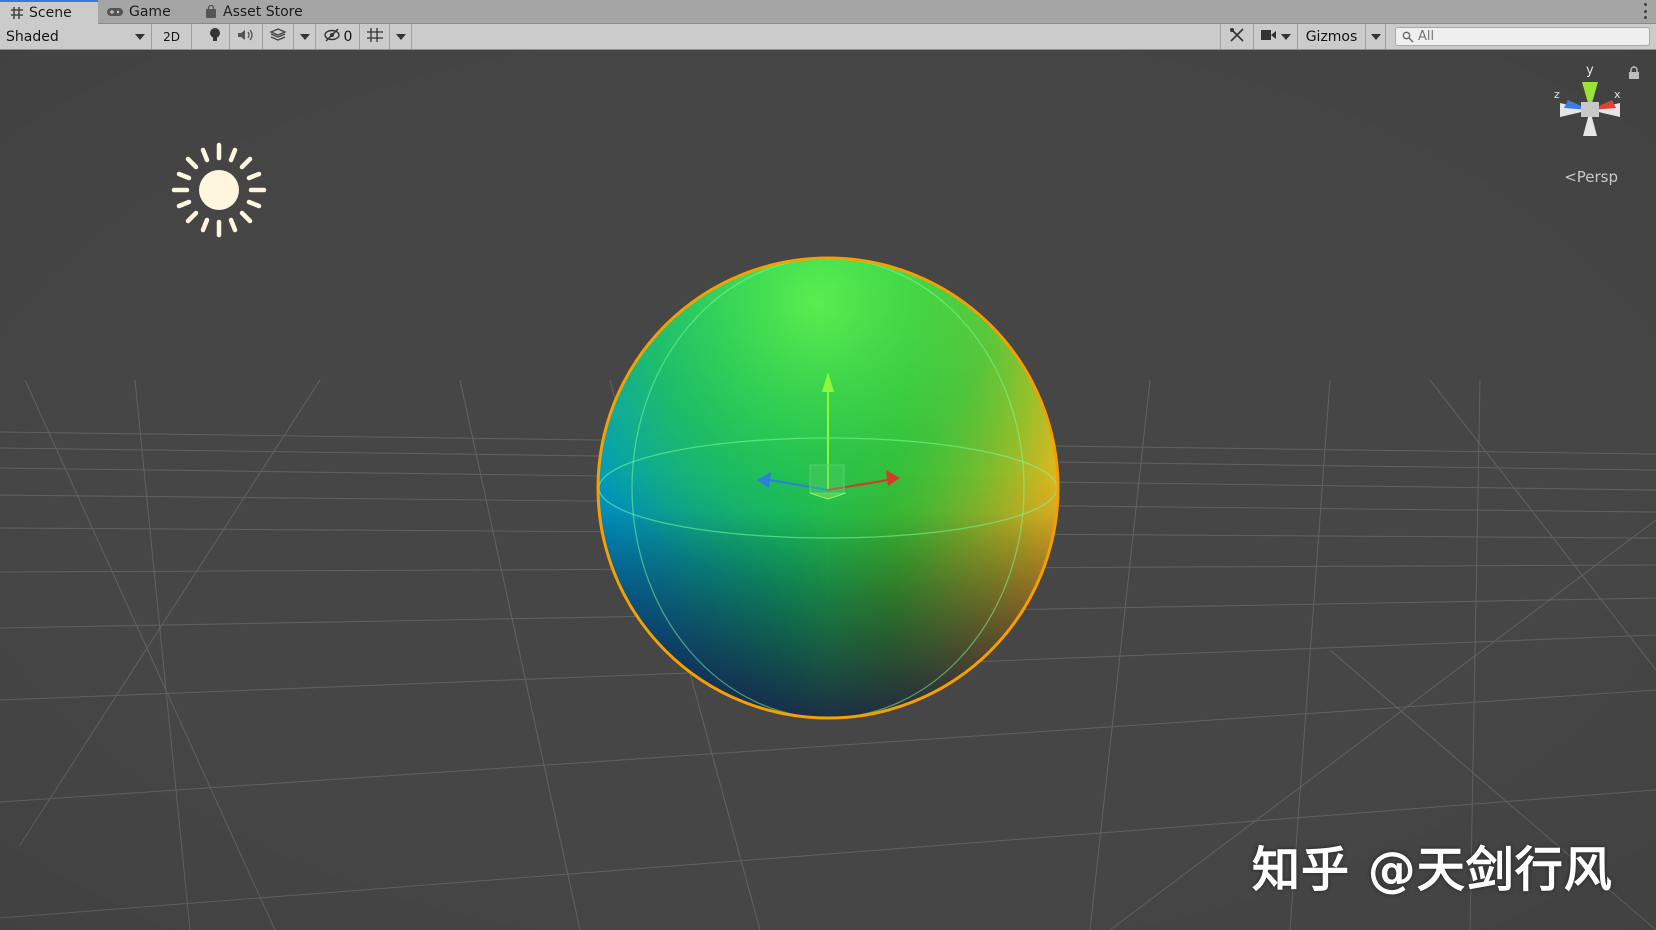  I want to click on effects-dropdown, so click(305, 36).